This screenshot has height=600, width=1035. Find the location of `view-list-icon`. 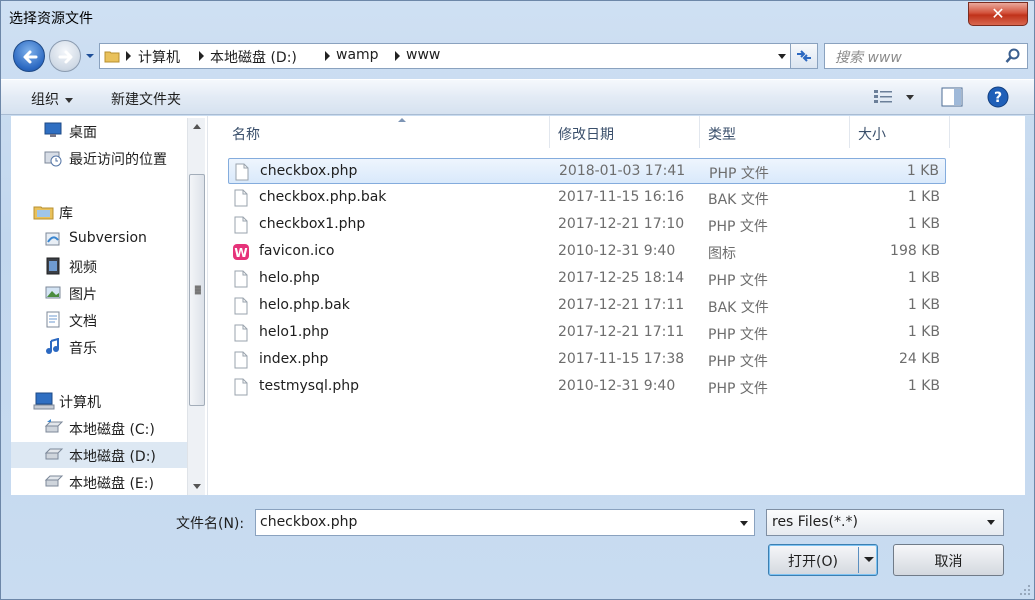

view-list-icon is located at coordinates (884, 97).